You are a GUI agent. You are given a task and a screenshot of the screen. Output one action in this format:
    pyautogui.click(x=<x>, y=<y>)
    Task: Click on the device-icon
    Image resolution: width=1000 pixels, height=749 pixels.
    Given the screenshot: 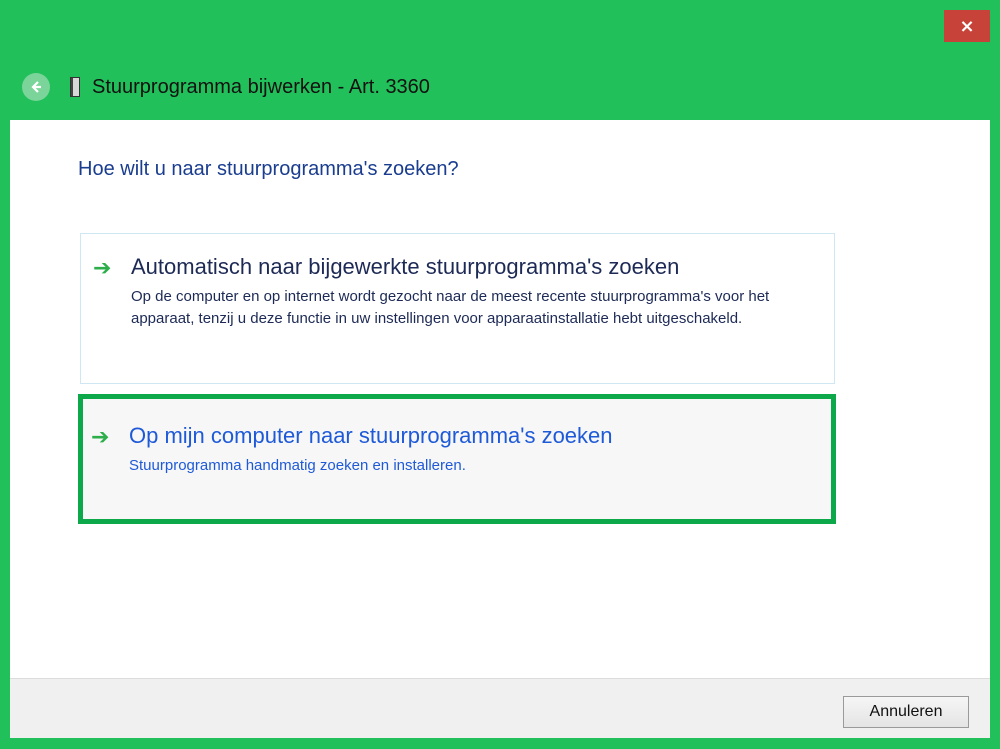 What is the action you would take?
    pyautogui.click(x=75, y=87)
    